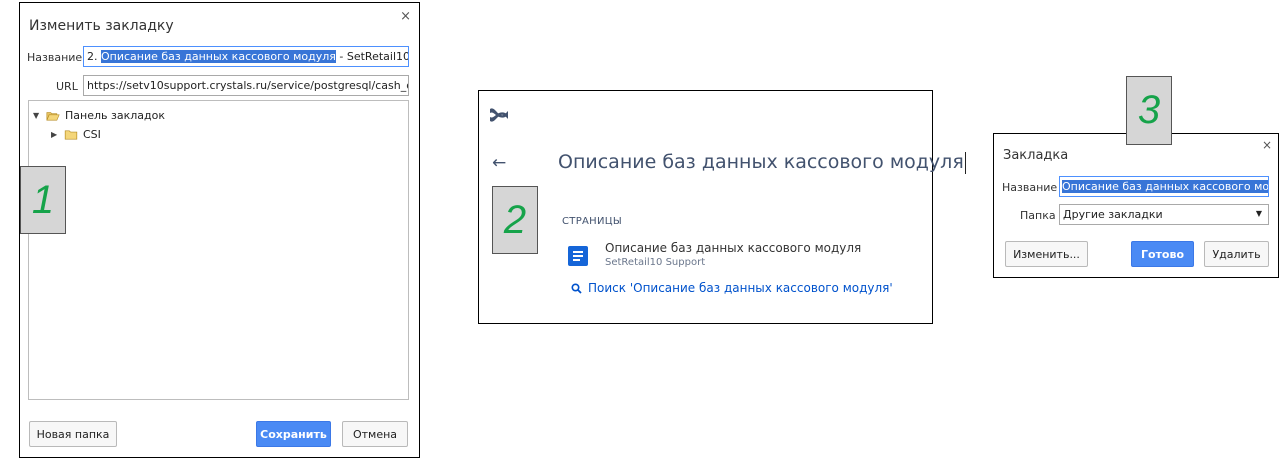  I want to click on tree-item-csi: ▶ CSI, so click(76, 134).